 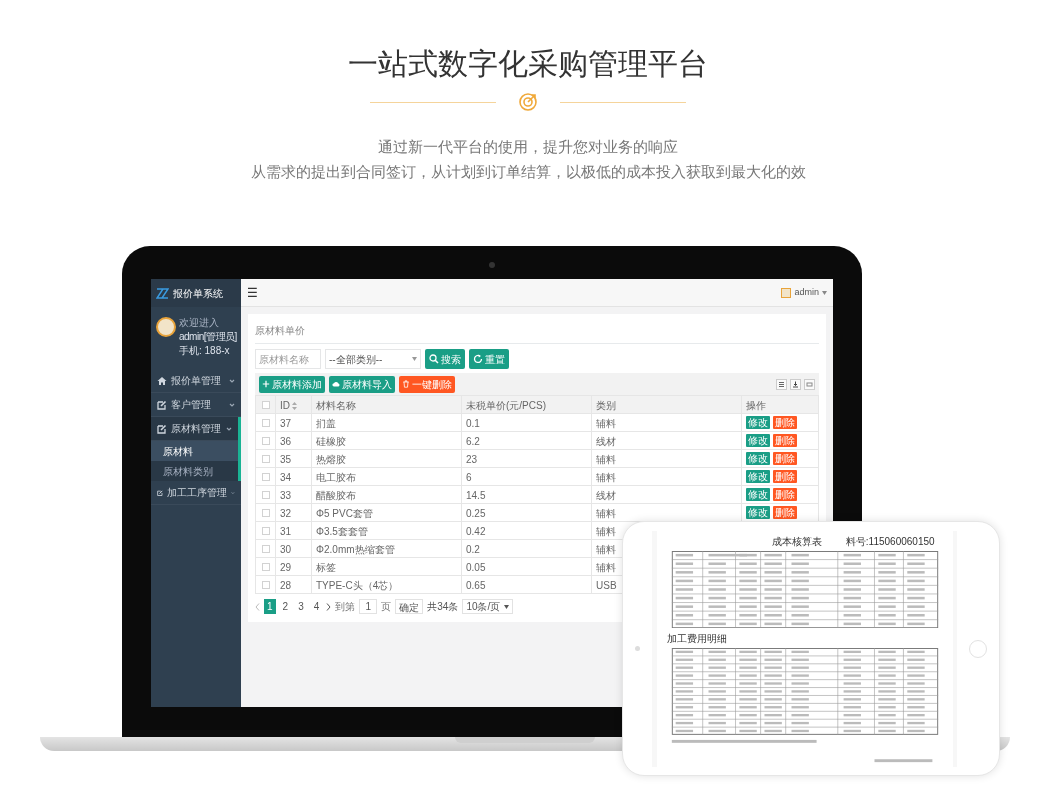 What do you see at coordinates (344, 513) in the screenshot?
I see `table-cell: Φ5 PVC套管` at bounding box center [344, 513].